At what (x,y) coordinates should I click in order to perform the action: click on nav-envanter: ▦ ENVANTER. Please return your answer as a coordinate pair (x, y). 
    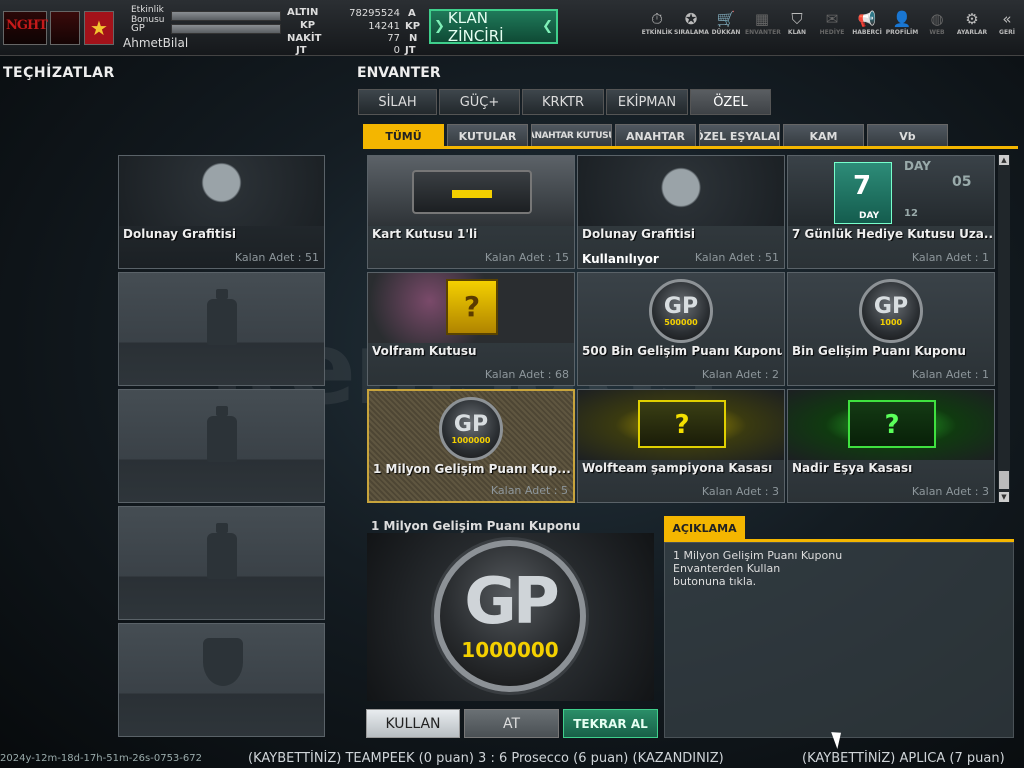
    Looking at the image, I should click on (763, 23).